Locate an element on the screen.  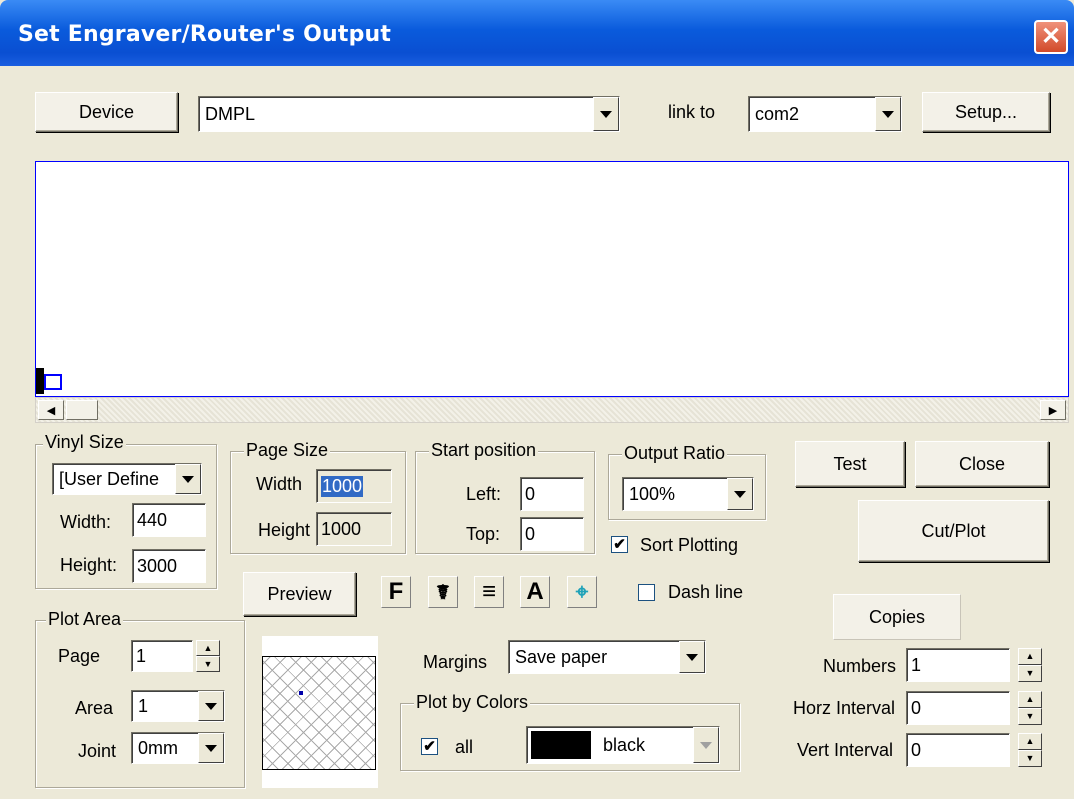
align-lines-icon: ≡ is located at coordinates (489, 592).